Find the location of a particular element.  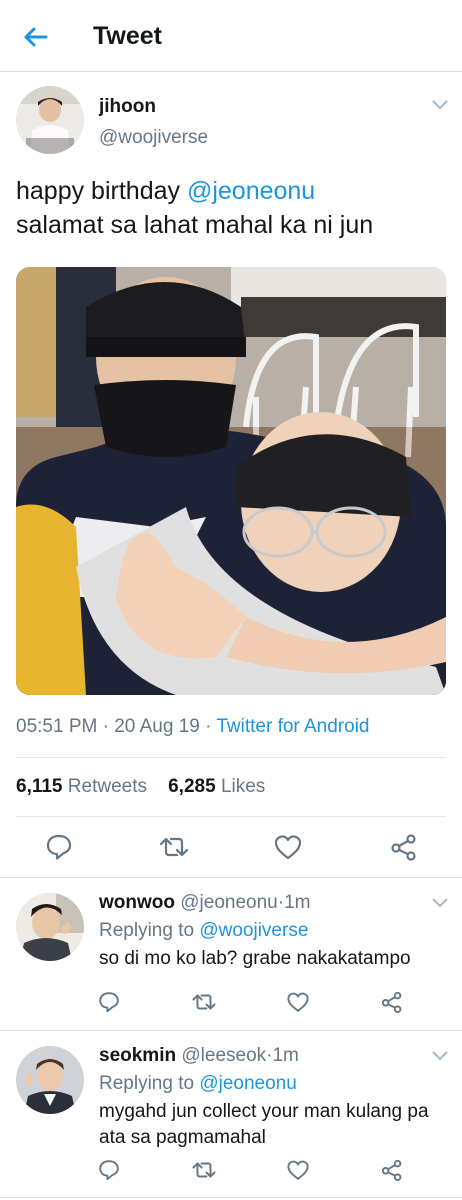

retweets-count: 6,115 is located at coordinates (39, 786).